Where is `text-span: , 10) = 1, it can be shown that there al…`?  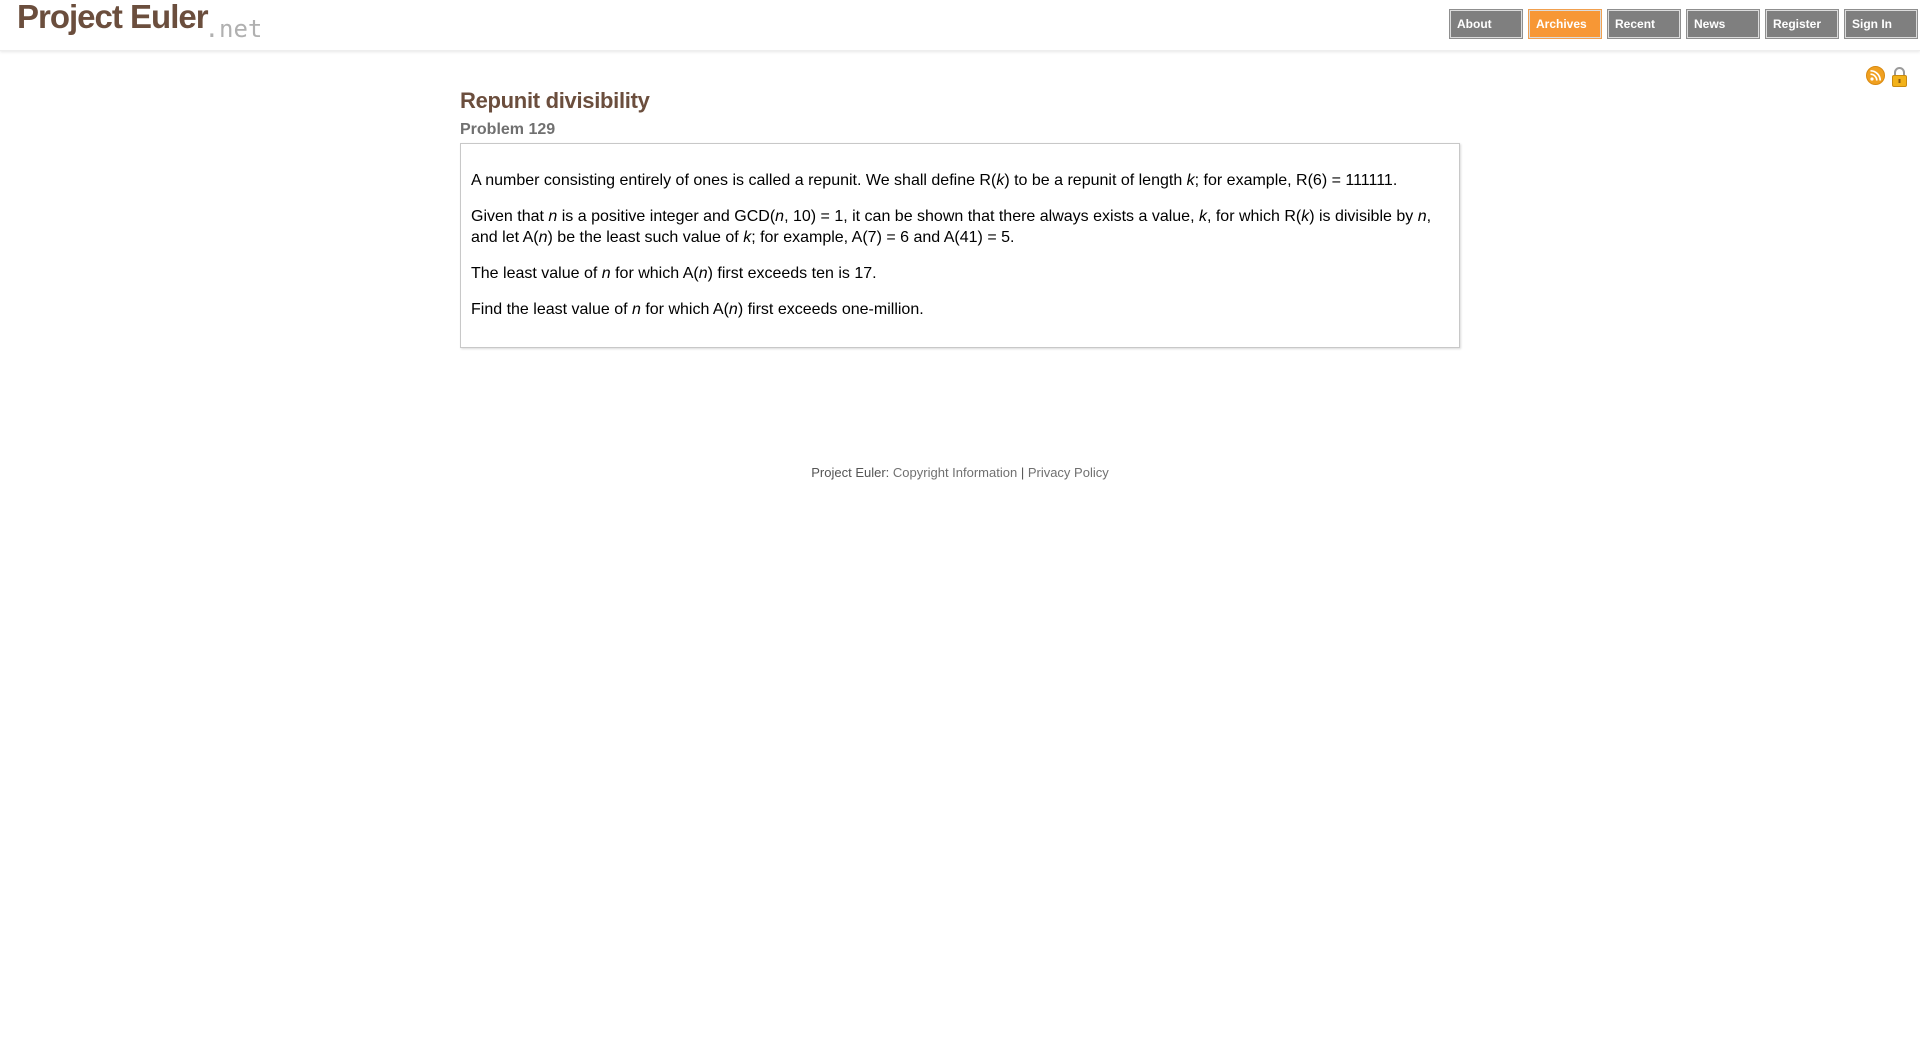
text-span: , 10) = 1, it can be shown that there al… is located at coordinates (991, 216).